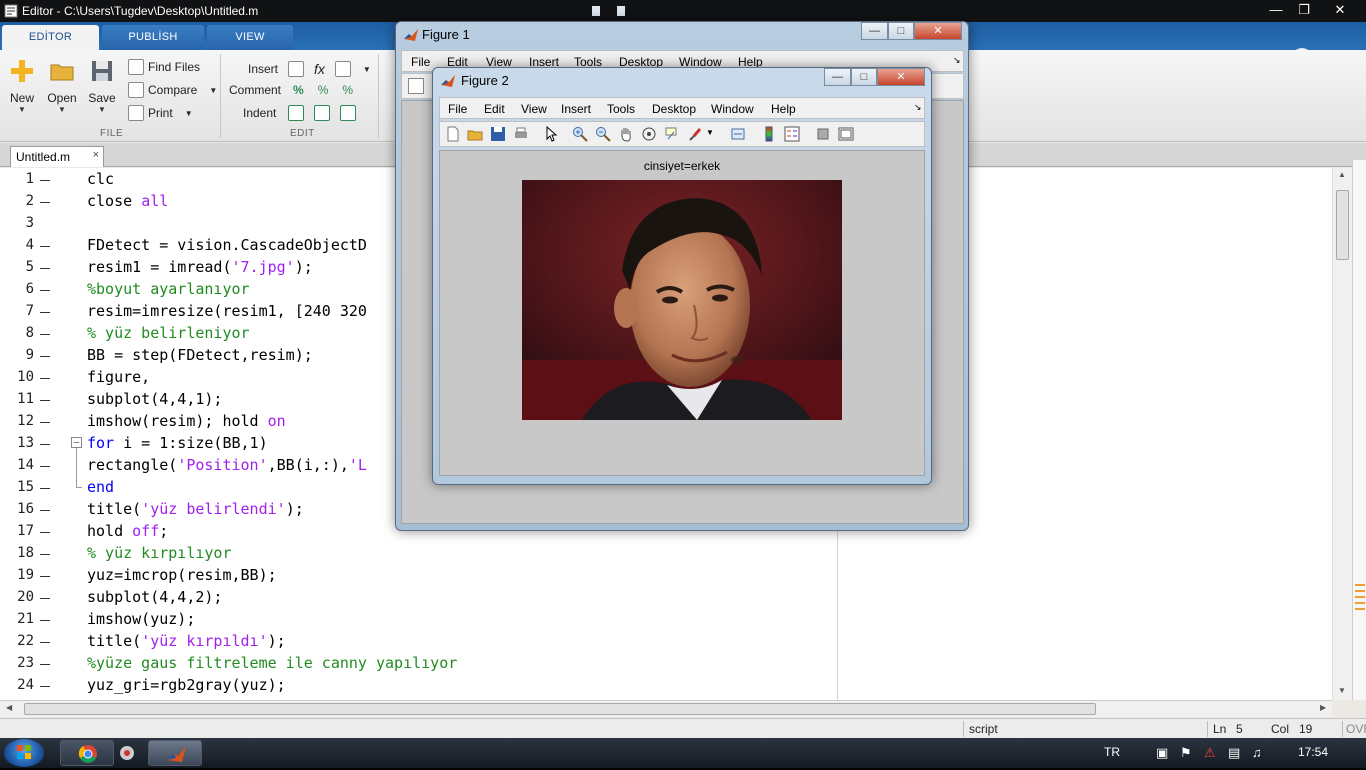 The height and width of the screenshot is (770, 1366). What do you see at coordinates (159, 553) in the screenshot?
I see `code-line: % yüz kırpılıyor` at bounding box center [159, 553].